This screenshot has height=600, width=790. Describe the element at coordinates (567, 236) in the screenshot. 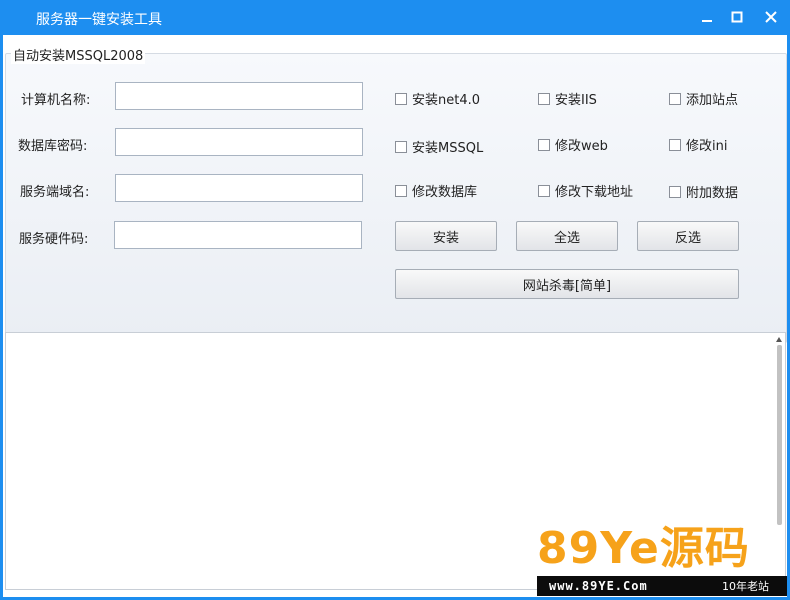

I see `select-all-button: 全选` at that location.